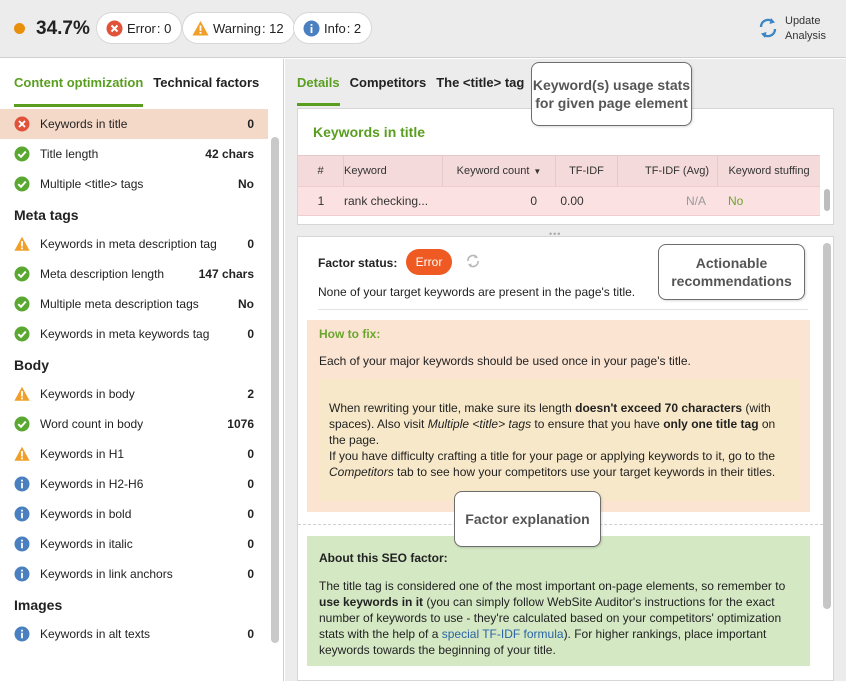  I want to click on factor-status-label: Factor status:, so click(358, 263).